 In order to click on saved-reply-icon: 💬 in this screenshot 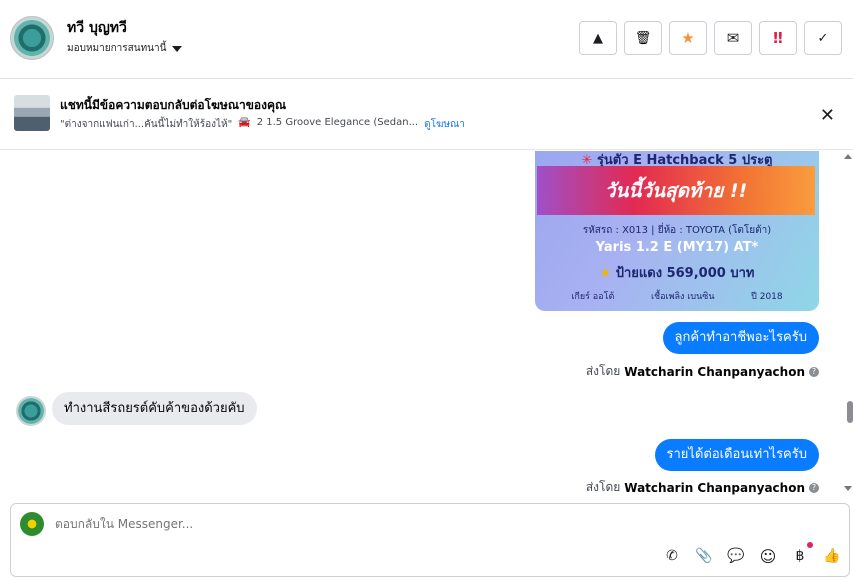, I will do `click(736, 556)`.